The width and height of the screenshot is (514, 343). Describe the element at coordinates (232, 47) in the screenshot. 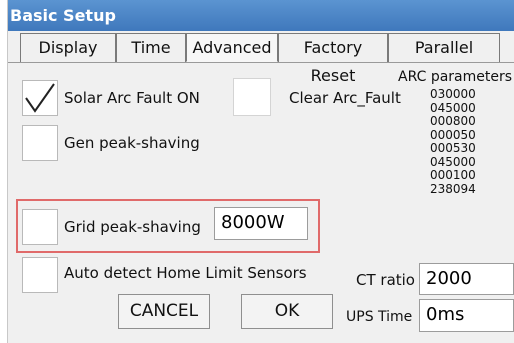

I see `tab-advanced: Advanced` at that location.